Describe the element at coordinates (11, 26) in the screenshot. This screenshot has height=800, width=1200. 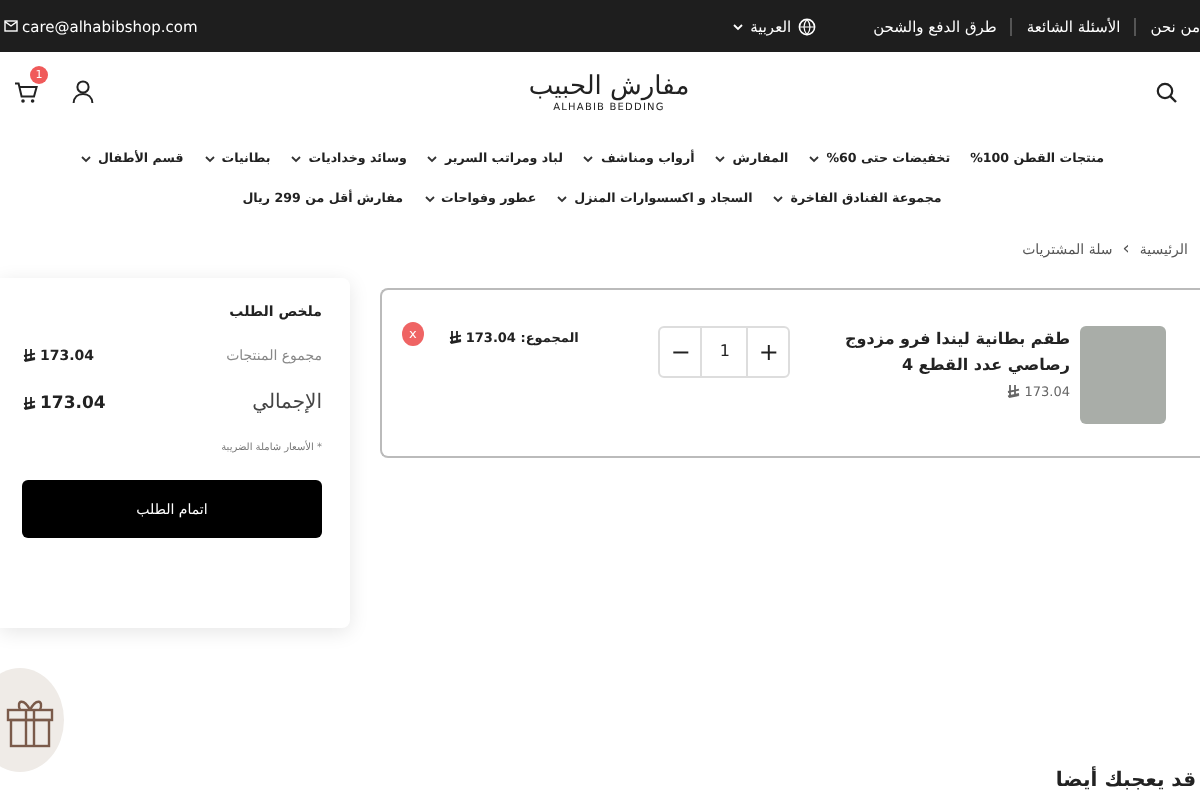
I see `mail-icon` at that location.